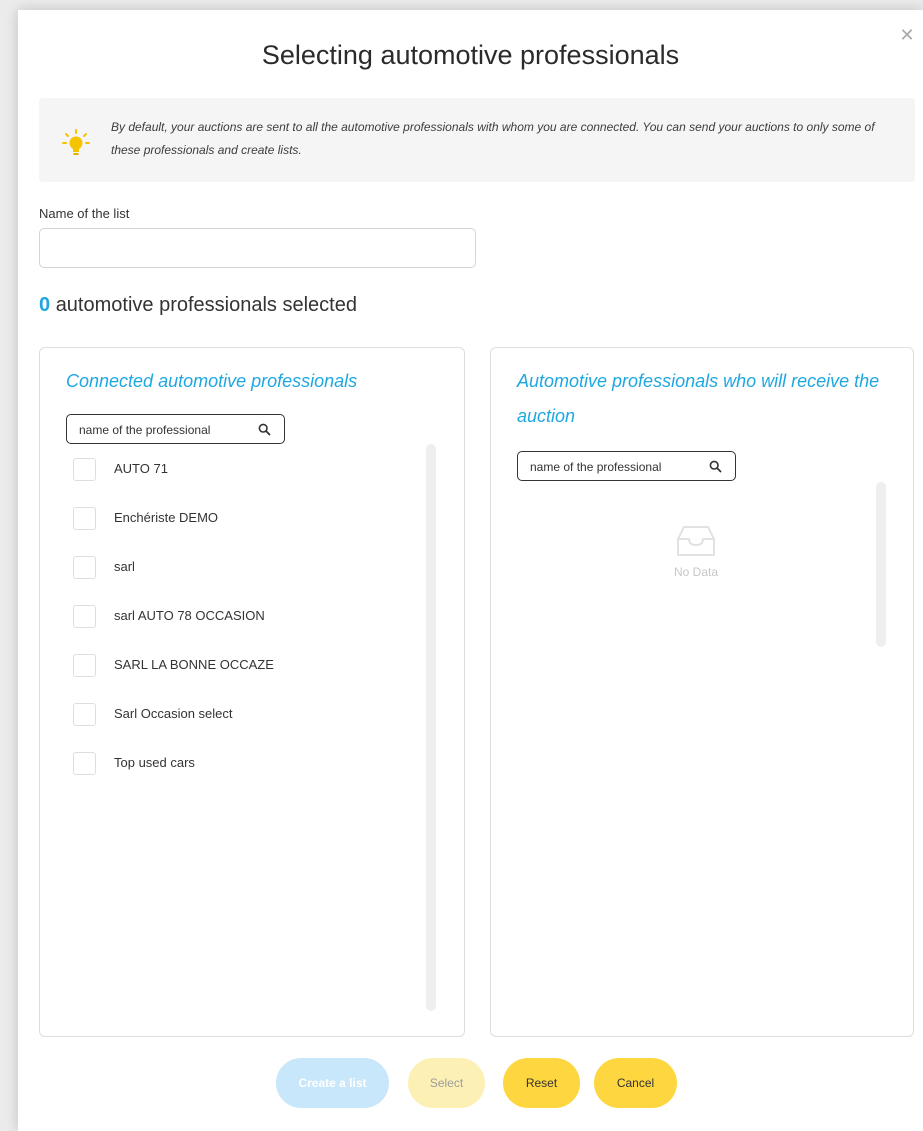 The width and height of the screenshot is (923, 1131). What do you see at coordinates (76, 142) in the screenshot?
I see `lightbulb-icon` at bounding box center [76, 142].